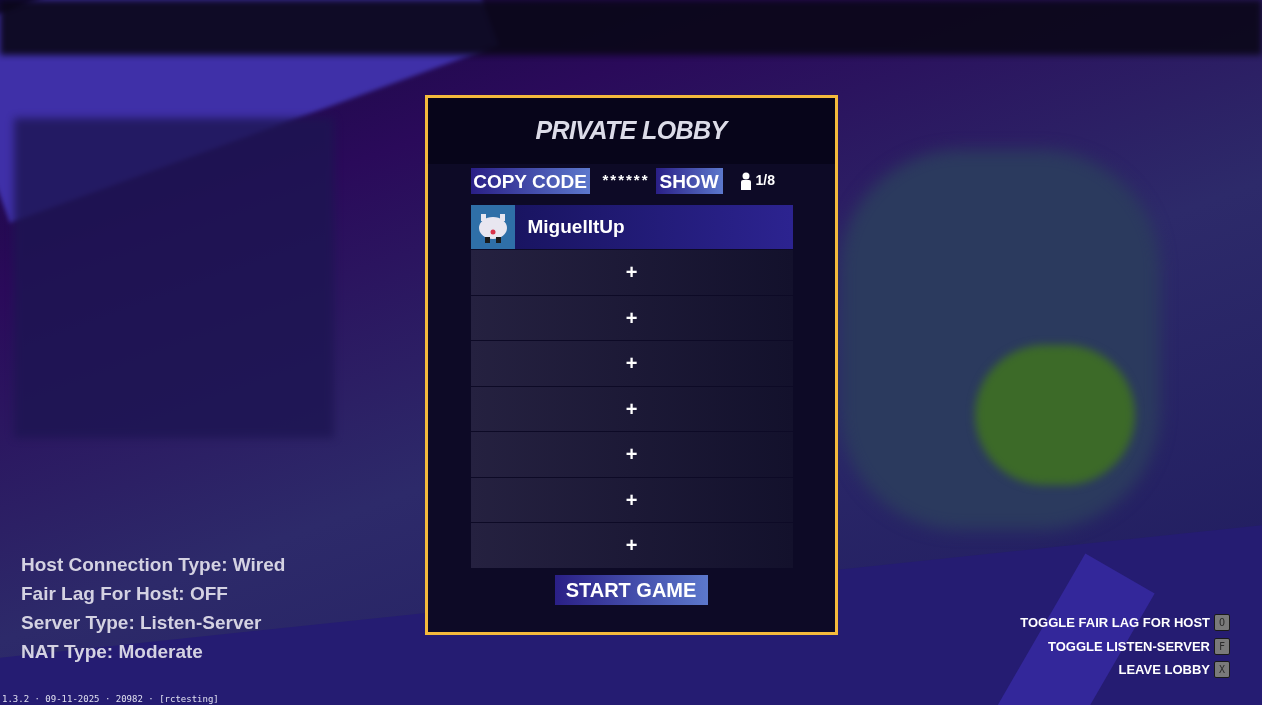 The width and height of the screenshot is (1262, 705). I want to click on key-cap: X, so click(1222, 670).